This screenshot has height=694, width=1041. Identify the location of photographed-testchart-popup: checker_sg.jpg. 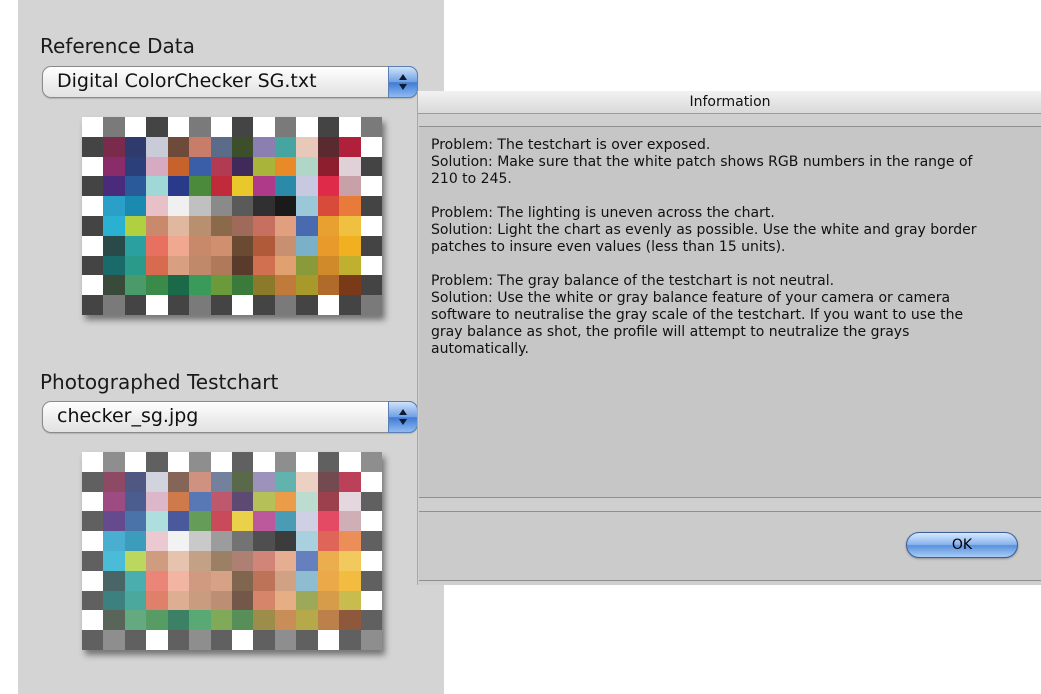
(230, 417).